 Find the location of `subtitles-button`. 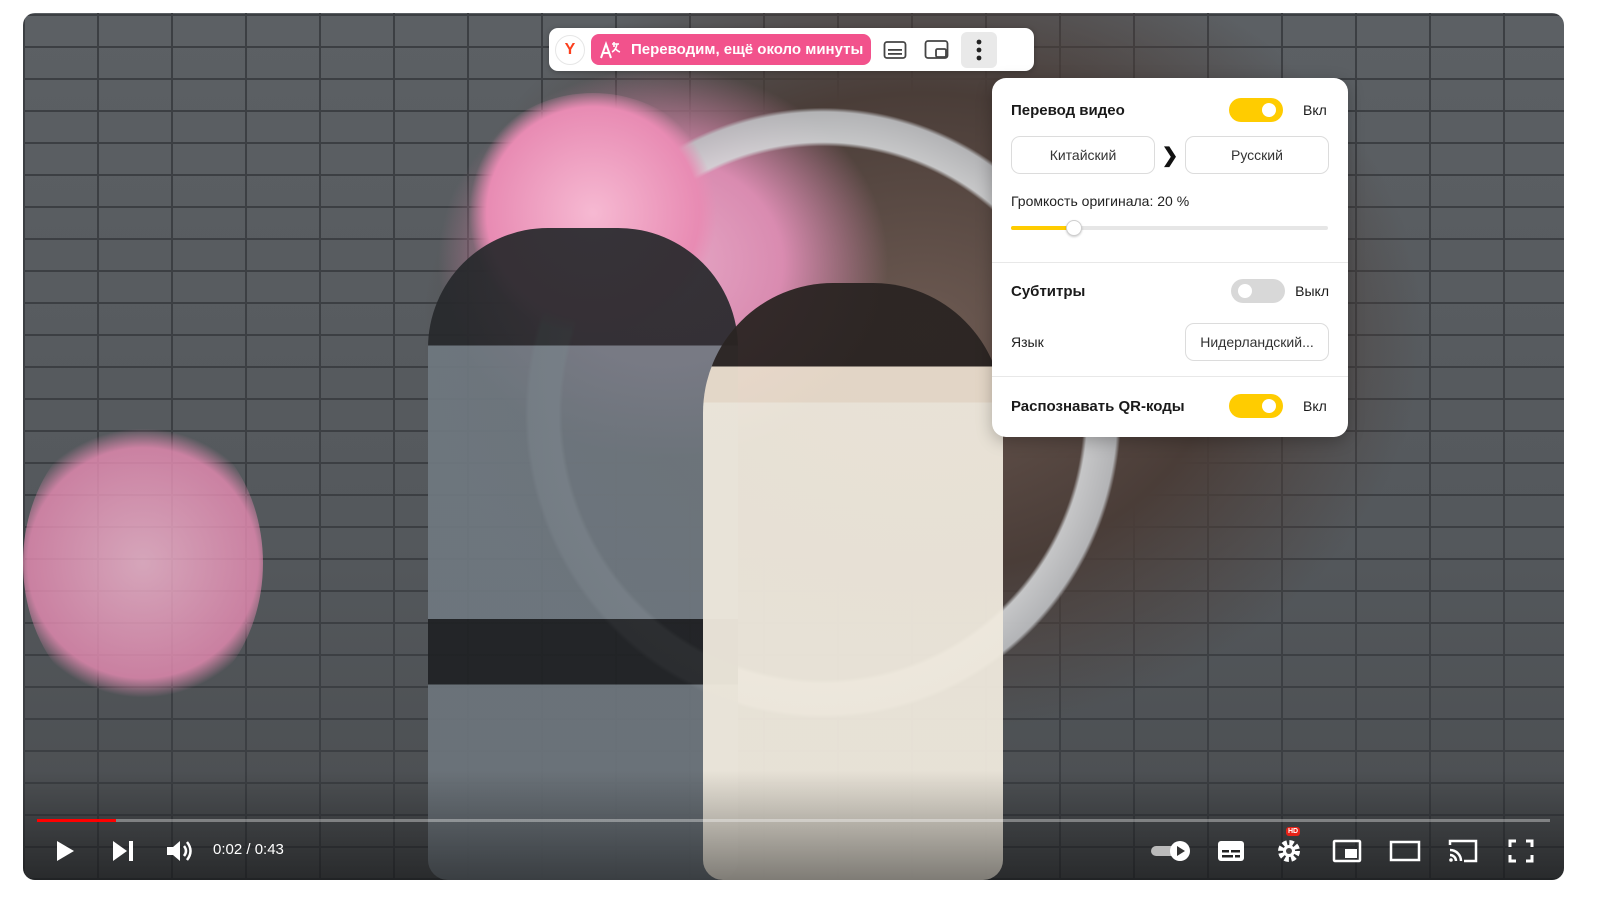

subtitles-button is located at coordinates (1231, 851).